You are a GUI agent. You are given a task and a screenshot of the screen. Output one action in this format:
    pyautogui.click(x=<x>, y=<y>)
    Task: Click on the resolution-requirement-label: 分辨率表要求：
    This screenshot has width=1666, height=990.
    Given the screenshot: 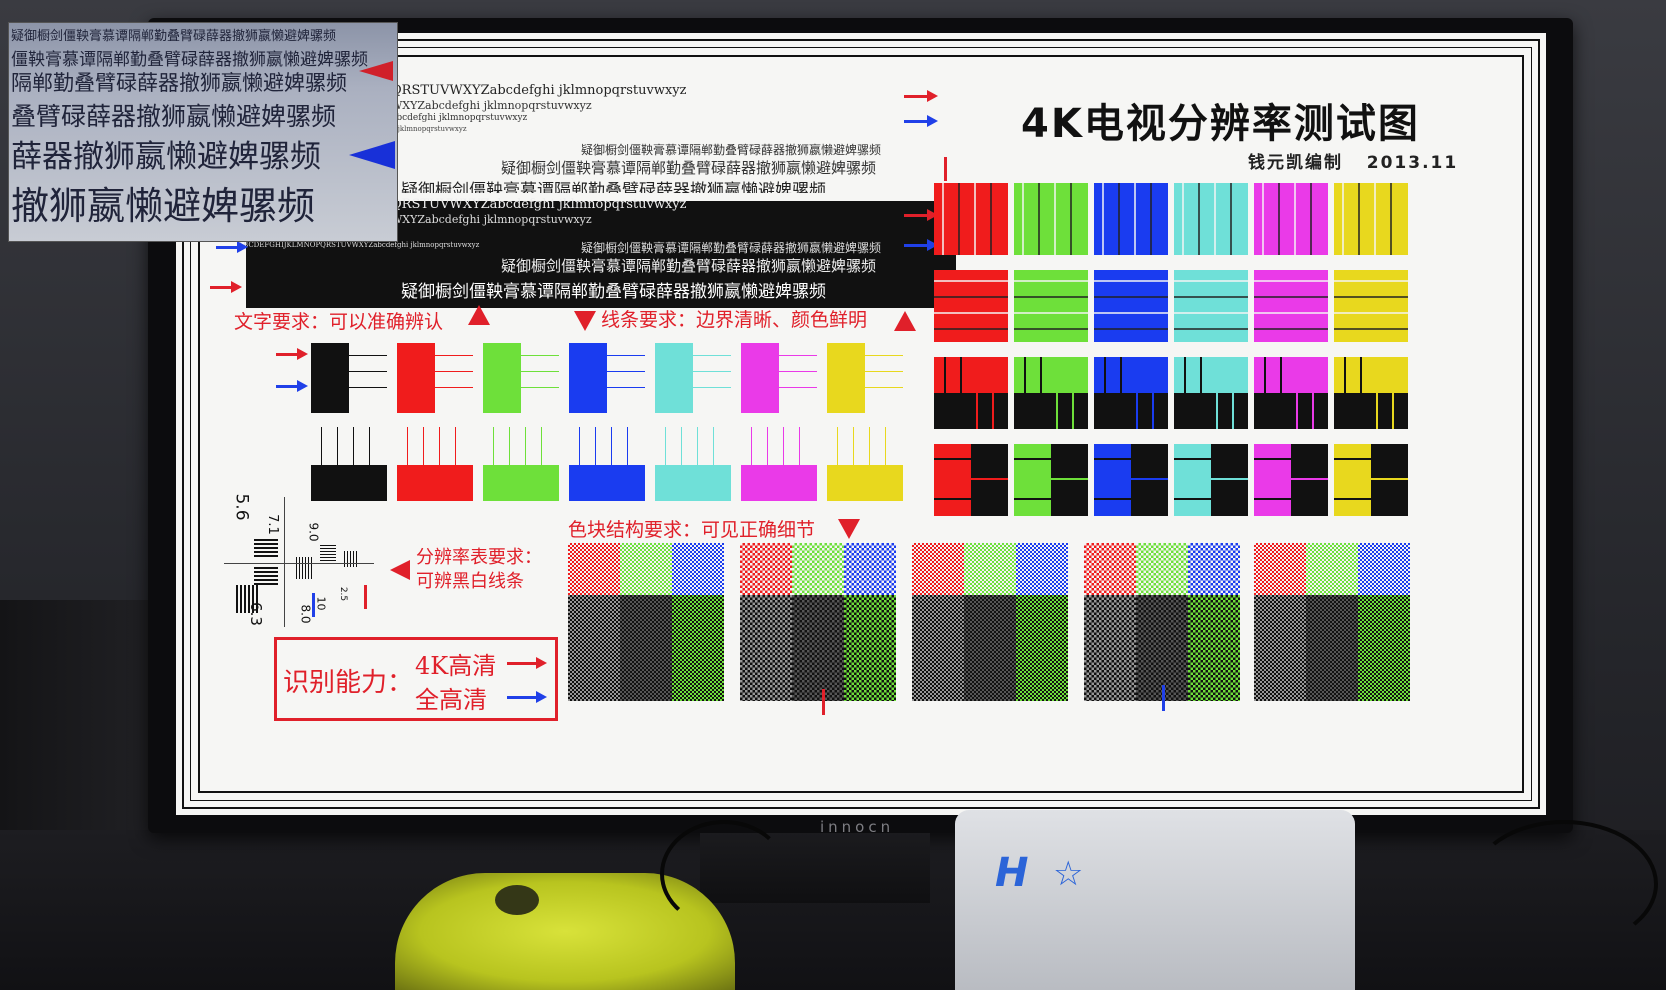 What is the action you would take?
    pyautogui.click(x=479, y=557)
    